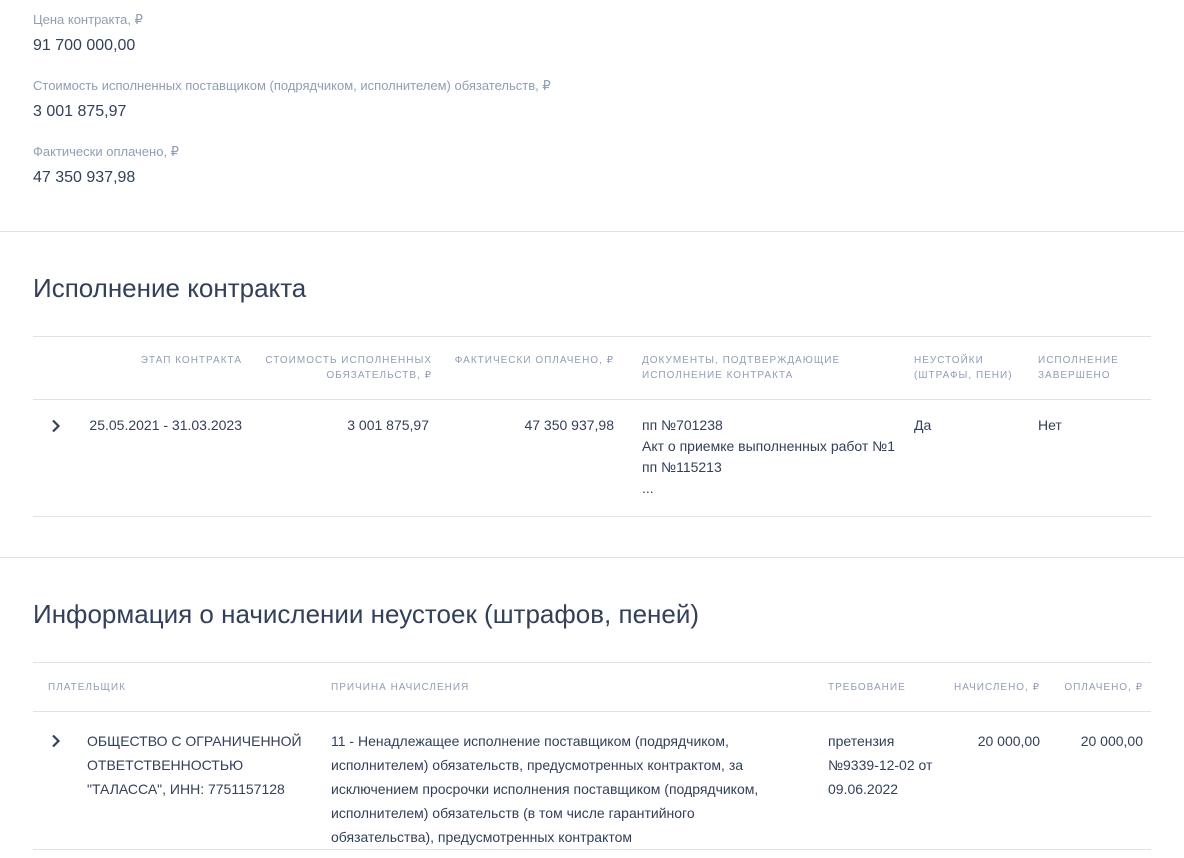 This screenshot has height=858, width=1184. I want to click on document-link: пп №701238, so click(778, 425).